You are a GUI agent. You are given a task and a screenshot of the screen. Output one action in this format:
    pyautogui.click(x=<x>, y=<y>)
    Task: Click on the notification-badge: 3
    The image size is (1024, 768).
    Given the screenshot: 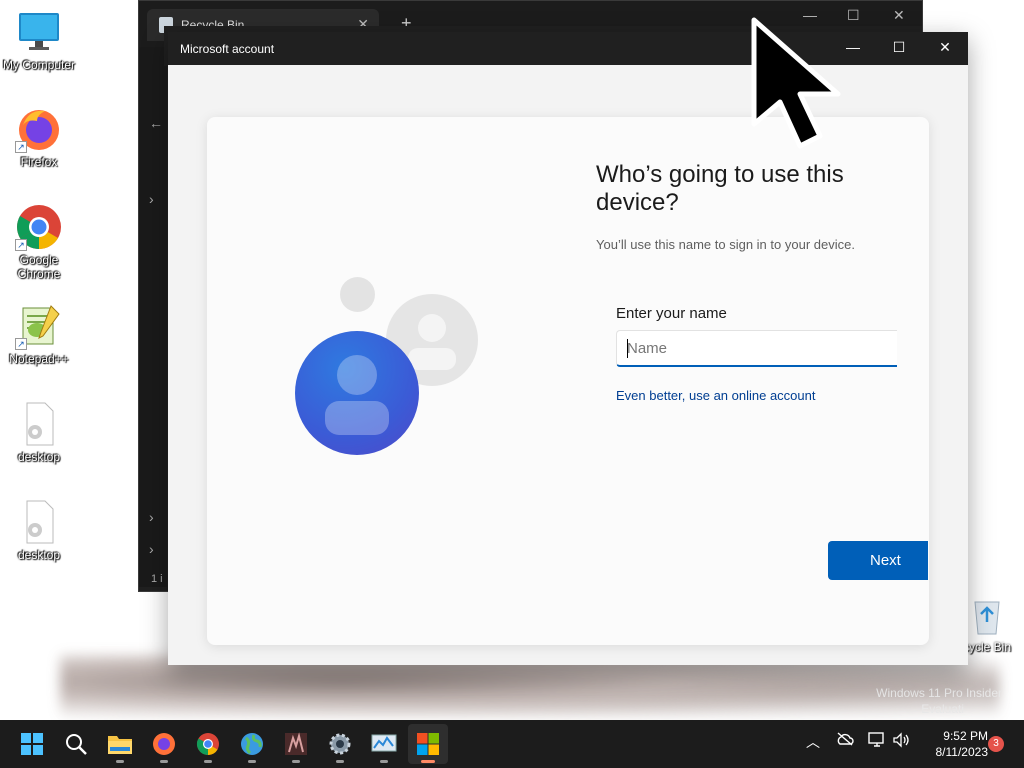 What is the action you would take?
    pyautogui.click(x=996, y=744)
    